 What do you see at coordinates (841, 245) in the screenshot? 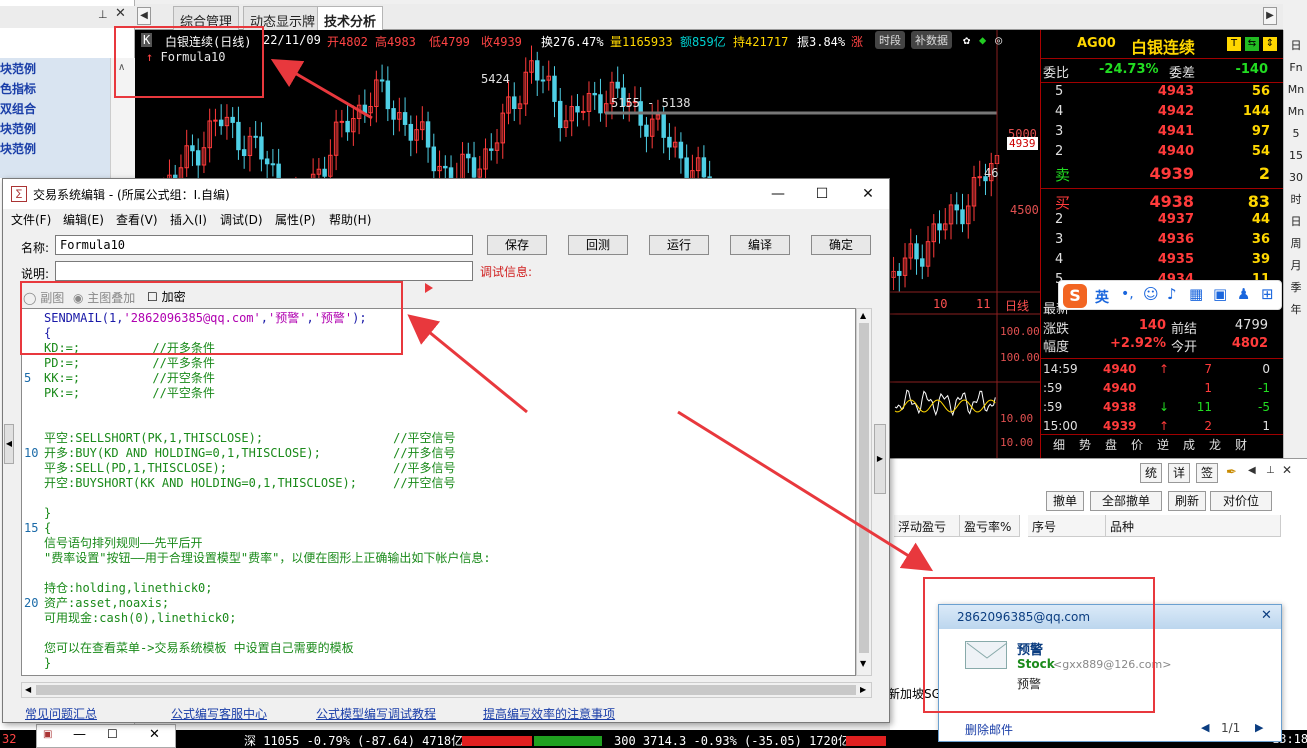
I see `confirm-button: 确定` at bounding box center [841, 245].